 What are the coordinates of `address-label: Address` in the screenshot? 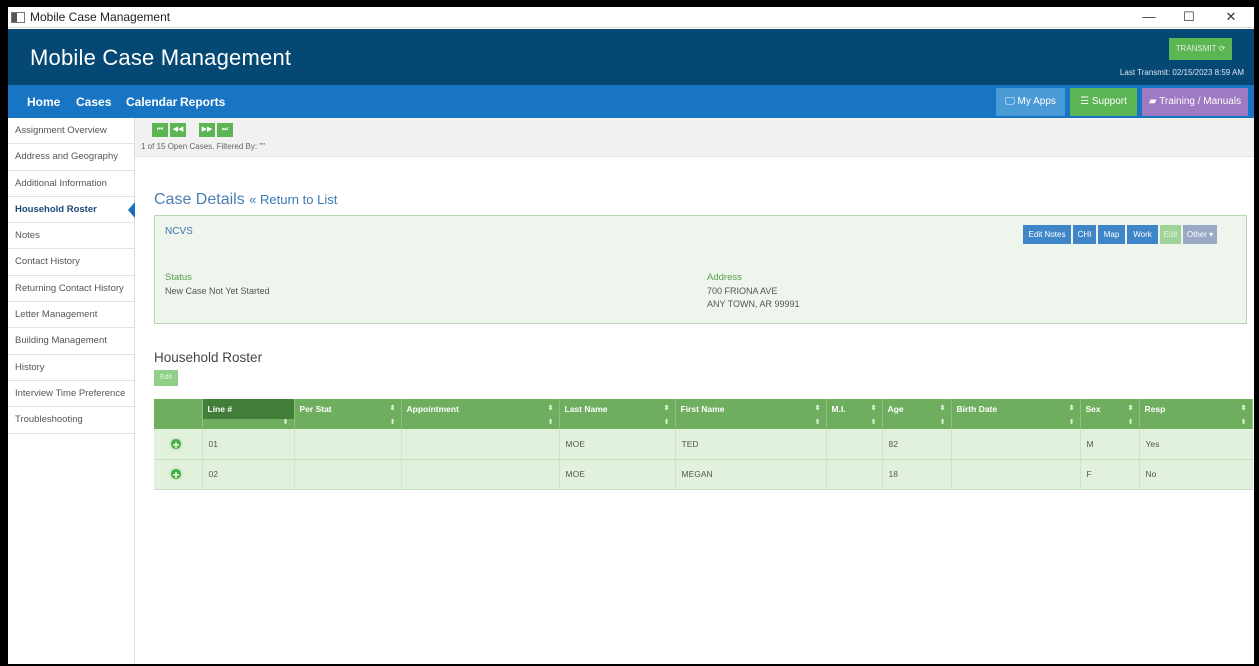 It's located at (724, 277).